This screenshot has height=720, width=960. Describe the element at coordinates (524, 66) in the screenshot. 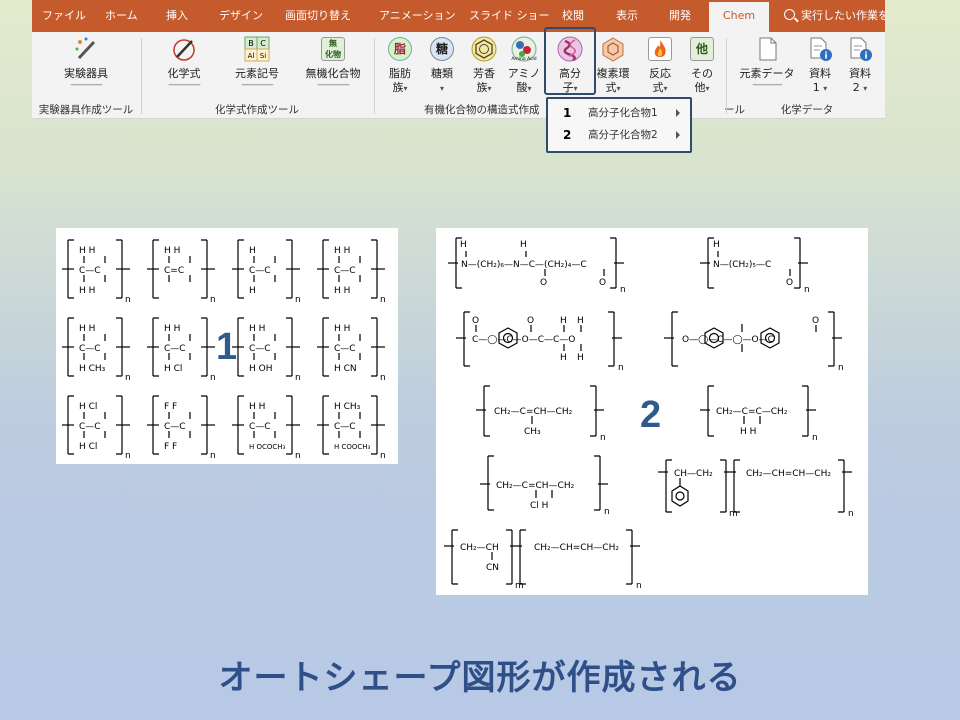

I see `amino-acid-button: Amino Acid アミノ 酸▾` at that location.